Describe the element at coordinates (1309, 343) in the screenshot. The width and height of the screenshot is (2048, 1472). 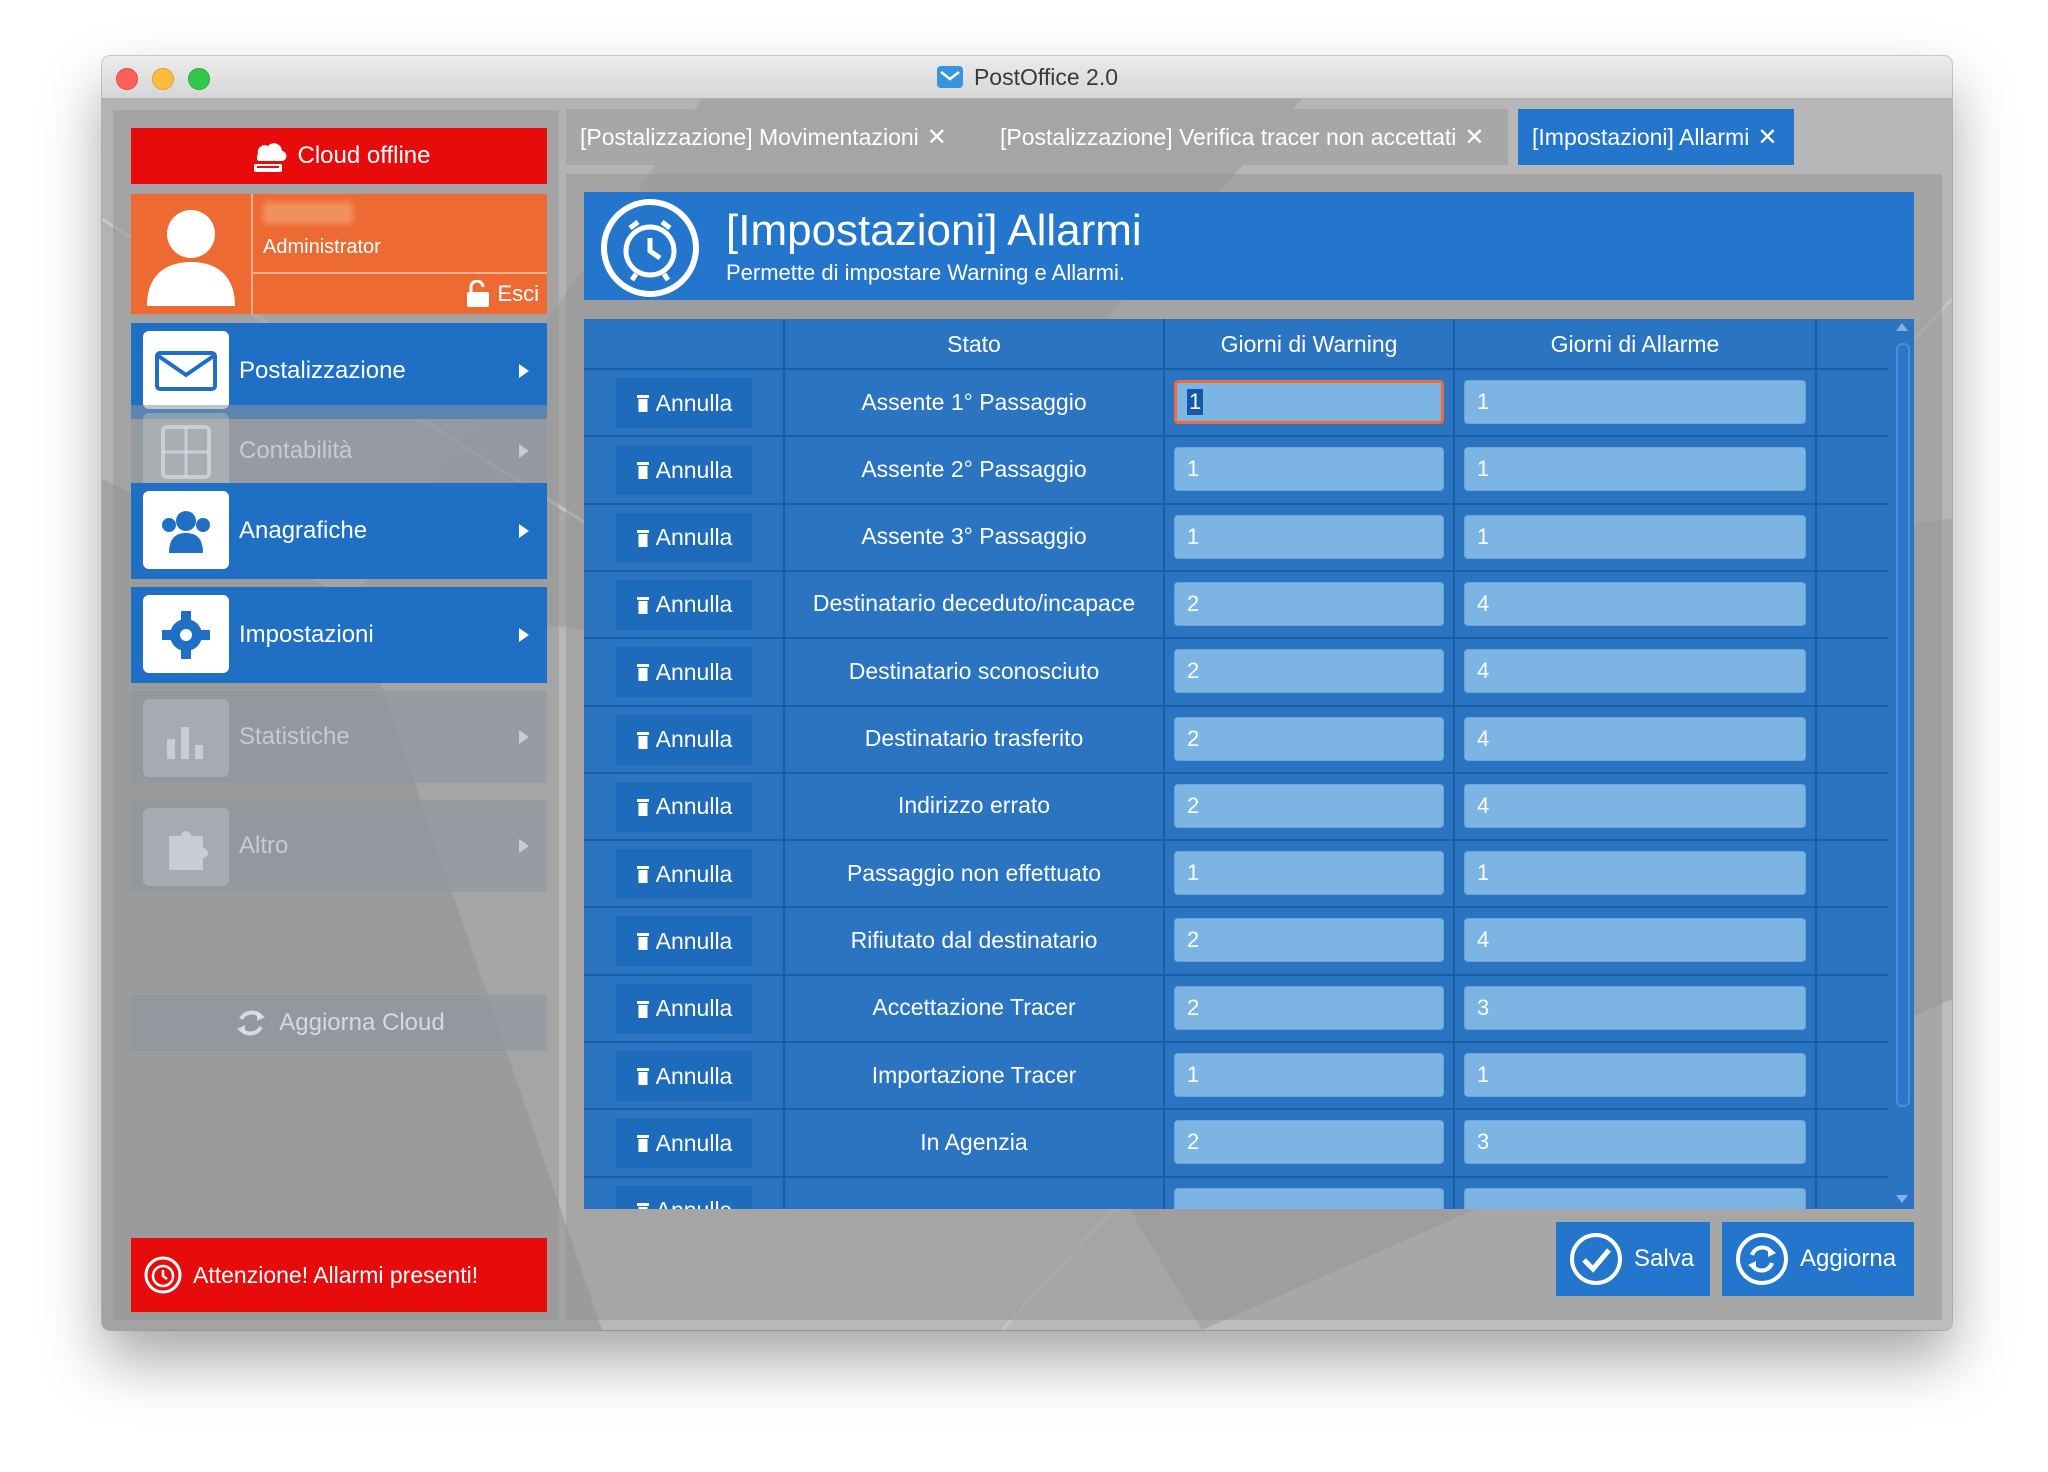
I see `column-header-warning: Giorni di Warning` at that location.